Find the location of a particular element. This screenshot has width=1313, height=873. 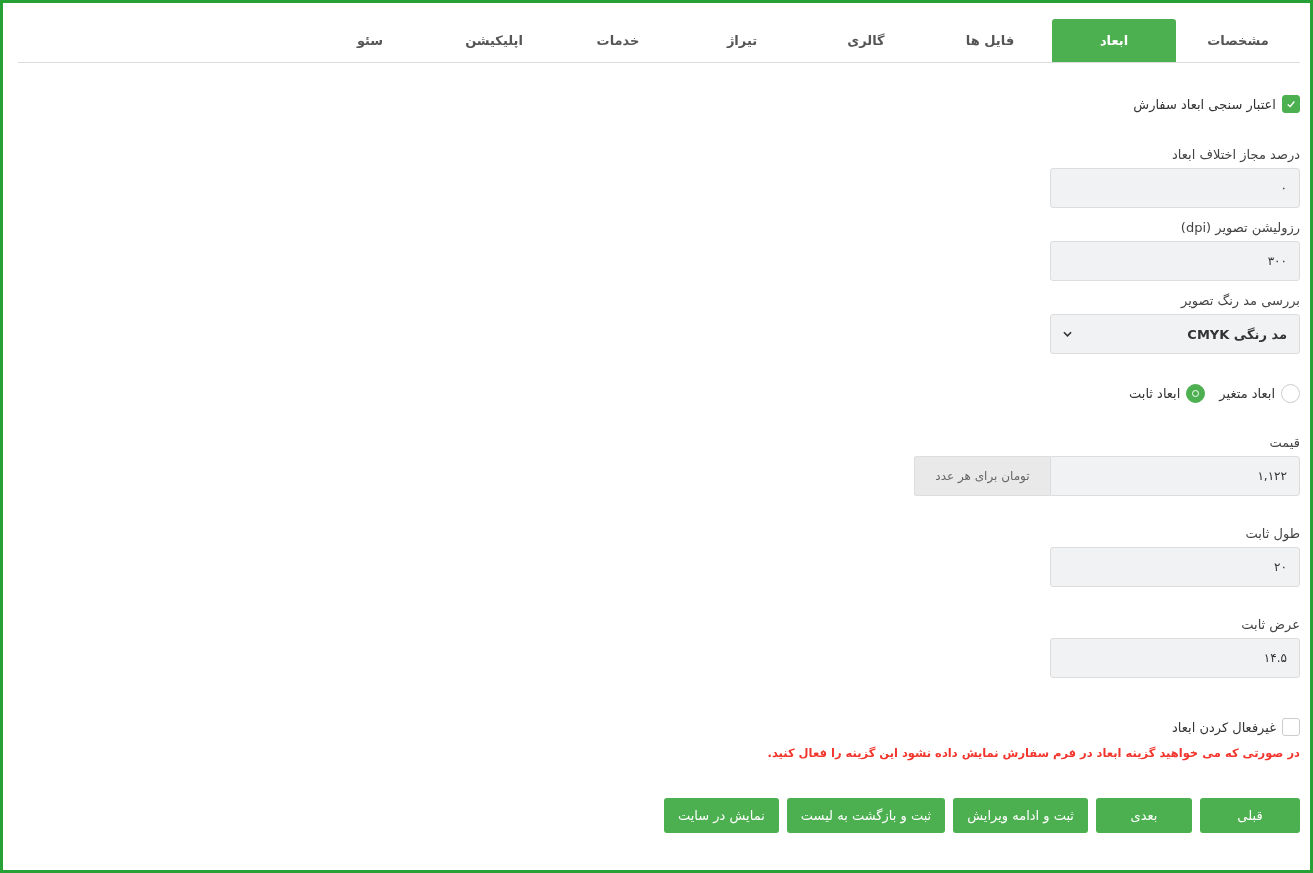

tab: تیراژ is located at coordinates (742, 40).